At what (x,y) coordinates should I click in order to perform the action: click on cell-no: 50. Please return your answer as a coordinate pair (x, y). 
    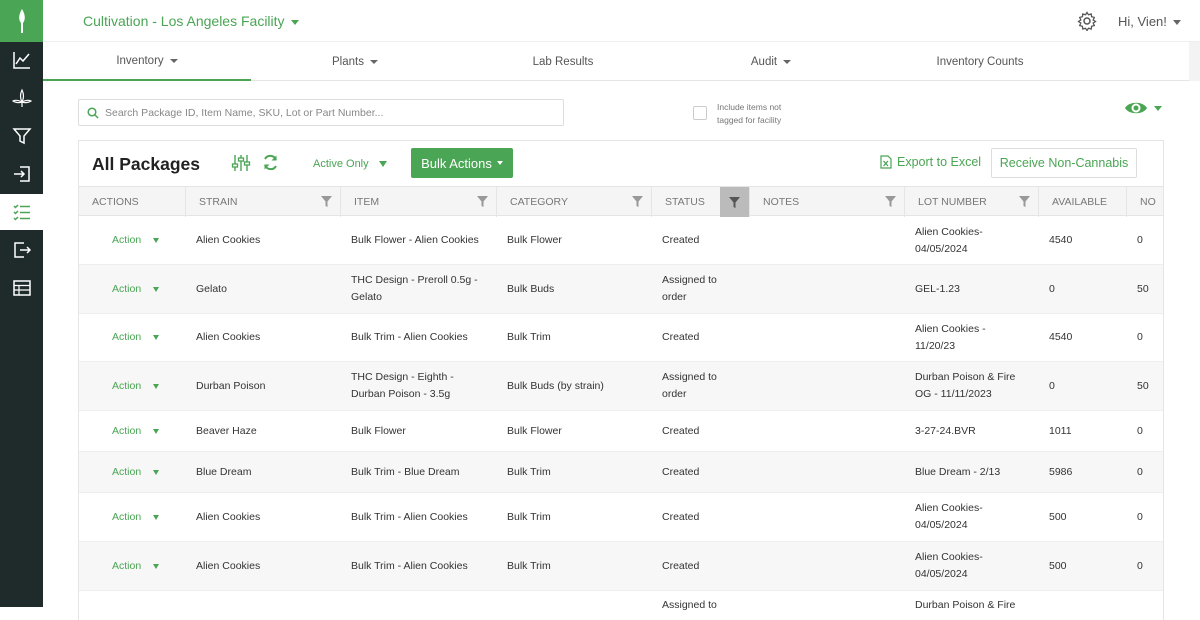
    Looking at the image, I should click on (1149, 386).